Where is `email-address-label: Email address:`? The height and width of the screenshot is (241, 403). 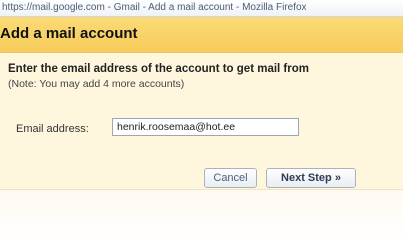
email-address-label: Email address: is located at coordinates (52, 129).